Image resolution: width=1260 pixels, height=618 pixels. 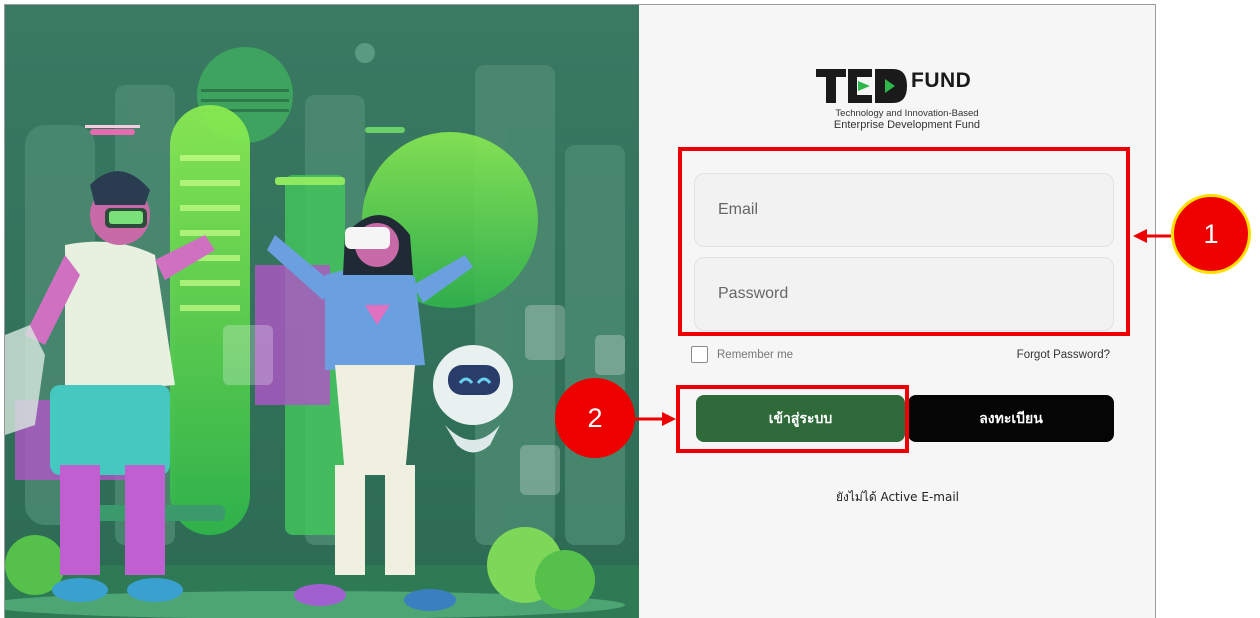 I want to click on email-field, so click(x=904, y=210).